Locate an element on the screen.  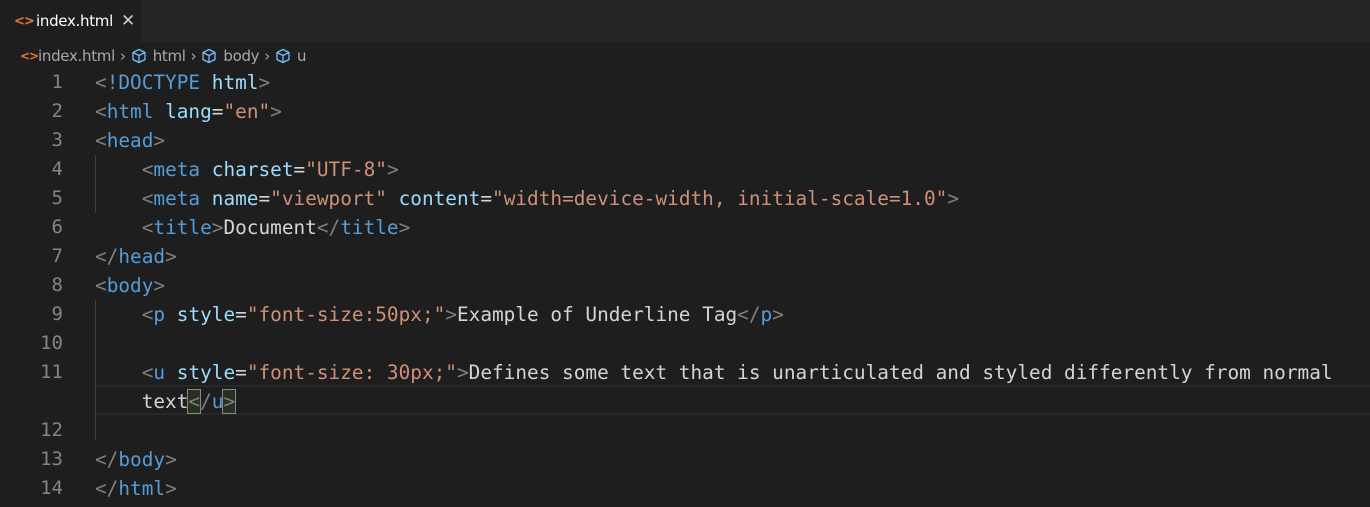
code-text: <head> is located at coordinates (130, 140).